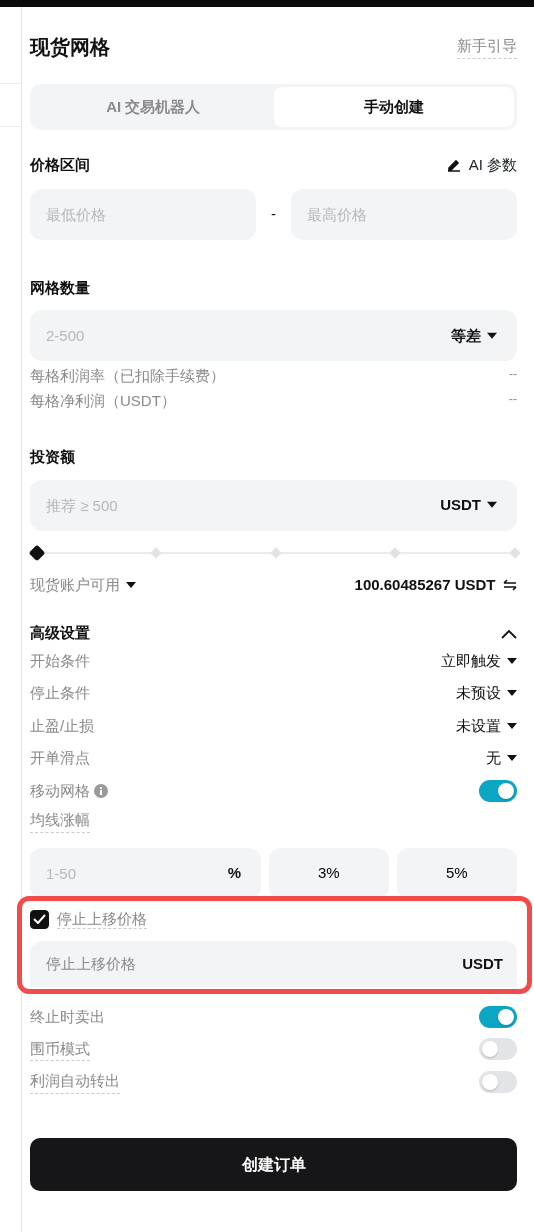 The width and height of the screenshot is (534, 1232). I want to click on unit-text: USDT, so click(482, 963).